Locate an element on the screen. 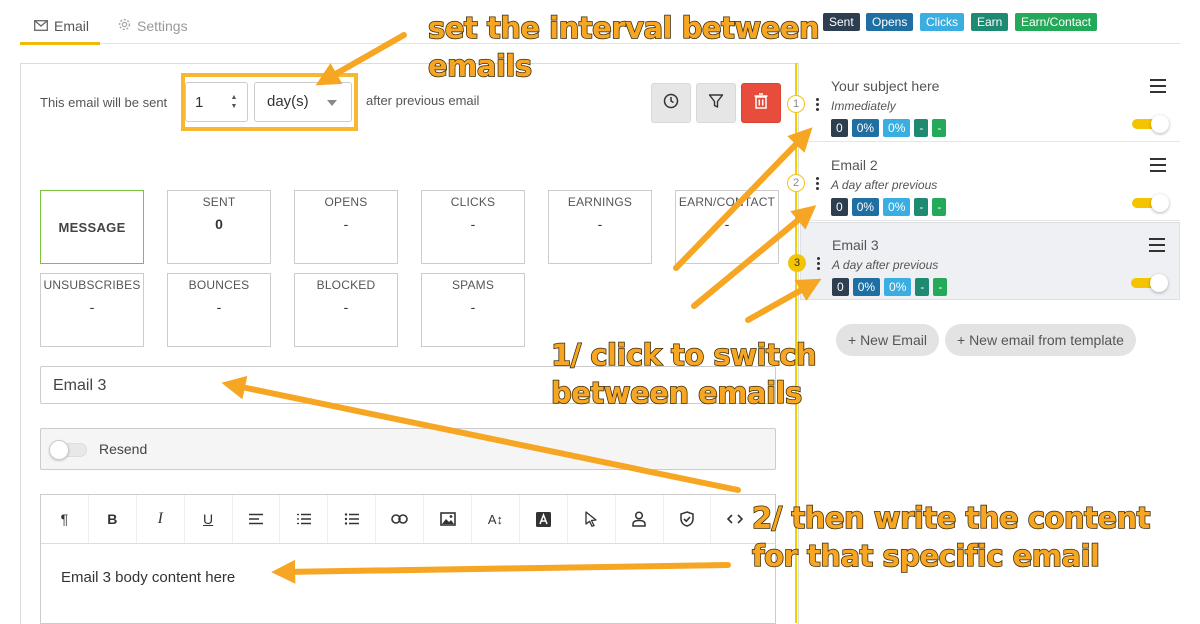  clock-icon is located at coordinates (671, 103).